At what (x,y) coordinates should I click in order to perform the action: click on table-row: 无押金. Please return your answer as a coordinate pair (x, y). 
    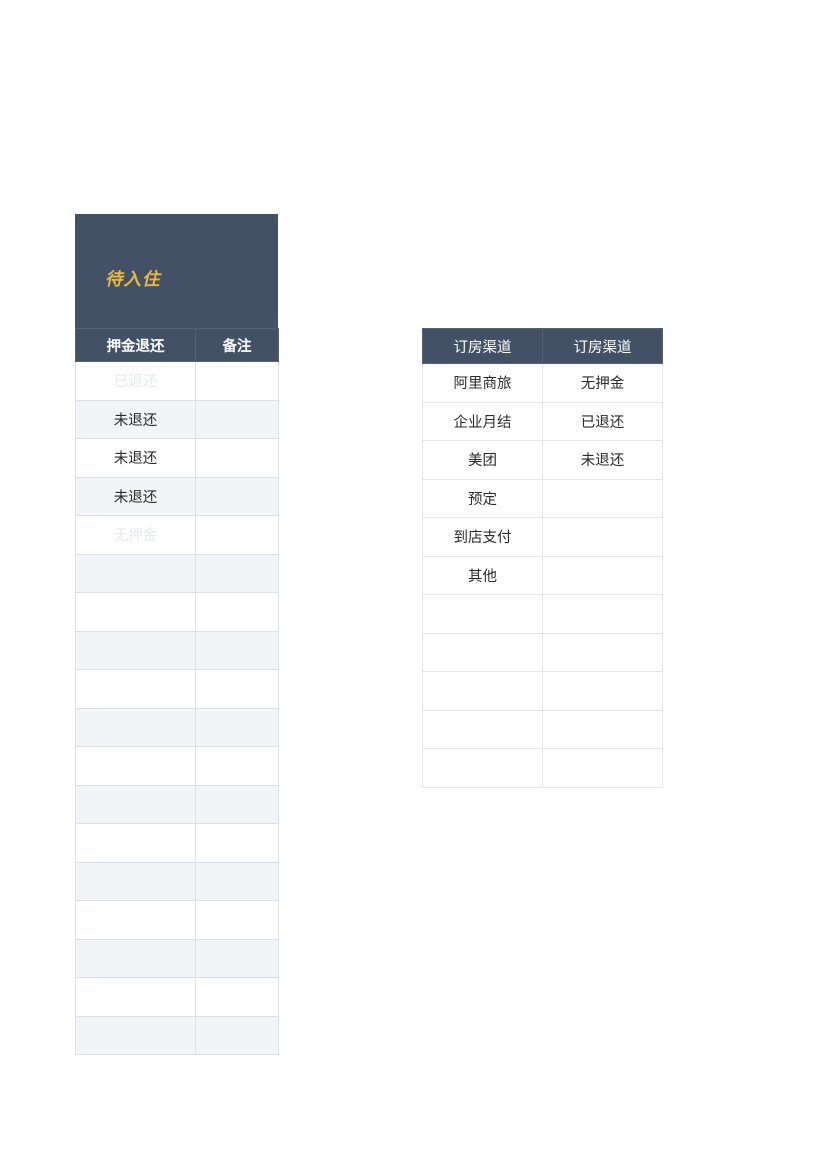
    Looking at the image, I should click on (177, 535).